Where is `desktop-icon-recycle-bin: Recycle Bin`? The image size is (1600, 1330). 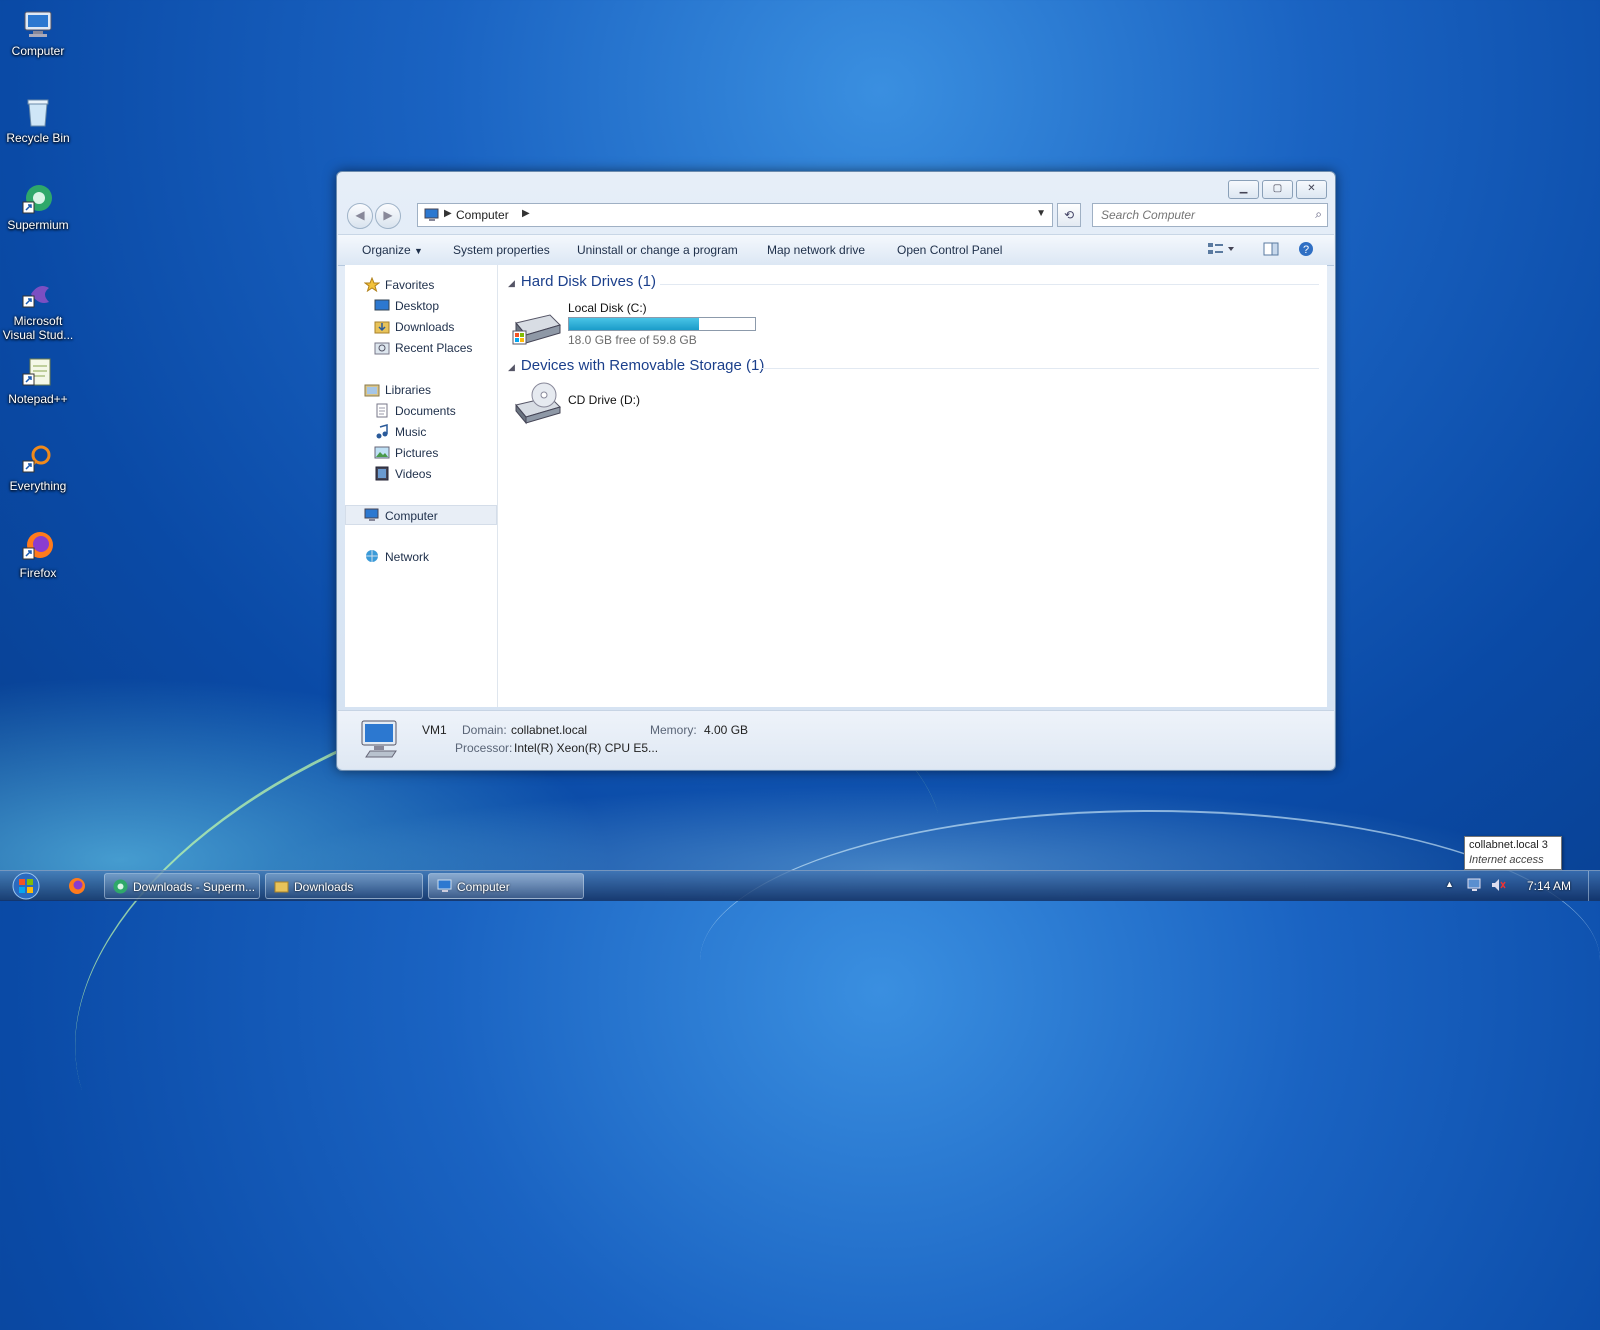 desktop-icon-recycle-bin: Recycle Bin is located at coordinates (38, 118).